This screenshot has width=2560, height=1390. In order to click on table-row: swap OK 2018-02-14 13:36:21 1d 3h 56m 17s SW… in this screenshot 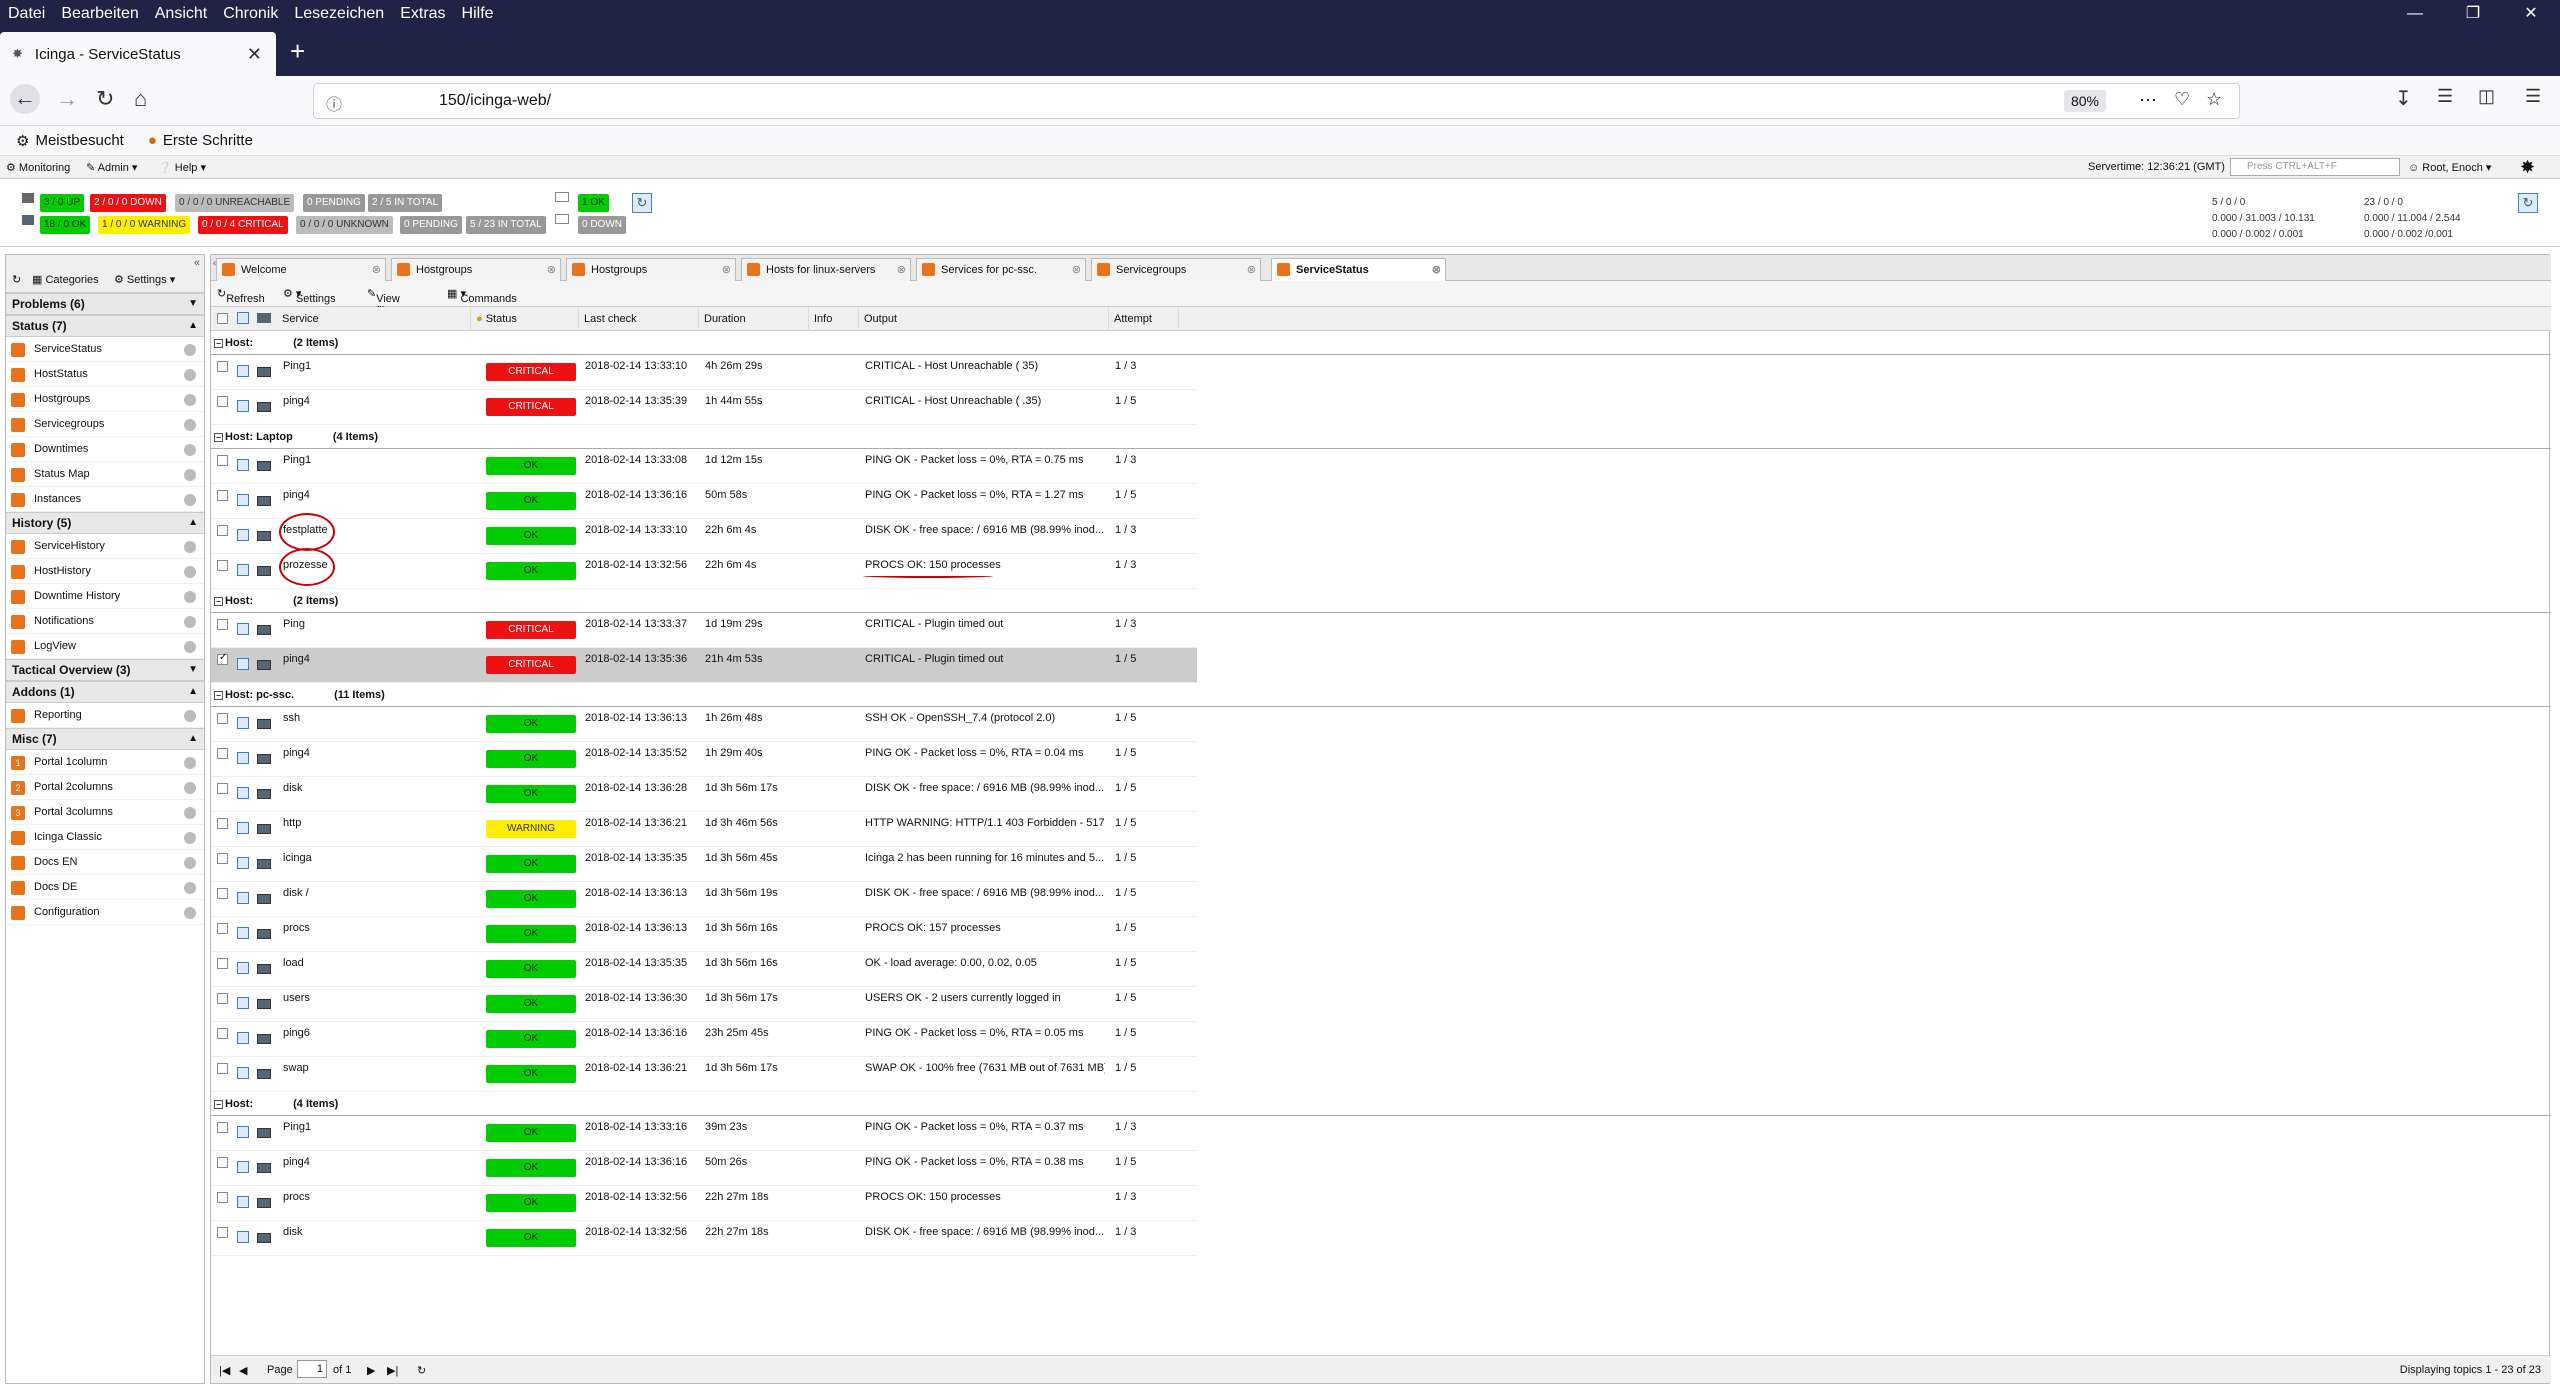, I will do `click(704, 1074)`.